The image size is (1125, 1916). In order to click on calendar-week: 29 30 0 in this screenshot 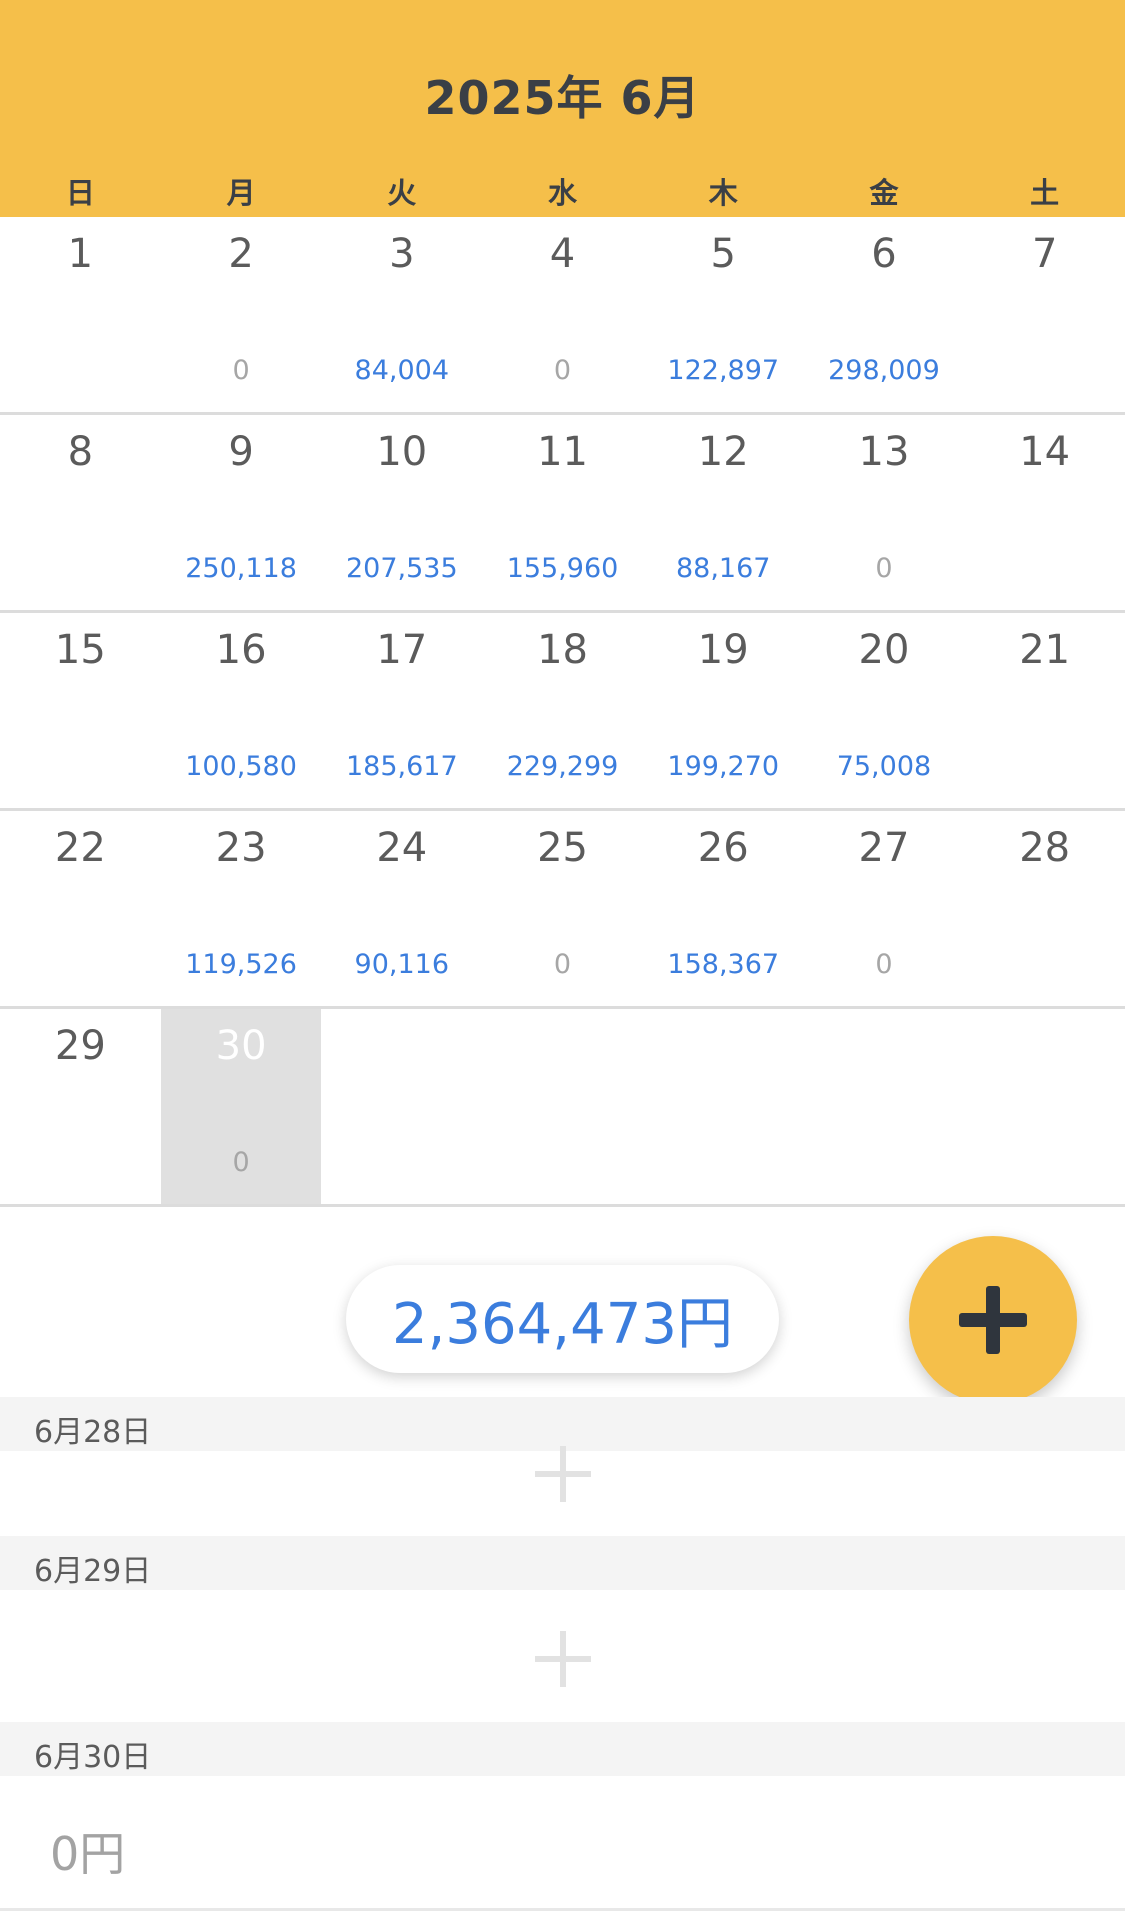, I will do `click(562, 1108)`.